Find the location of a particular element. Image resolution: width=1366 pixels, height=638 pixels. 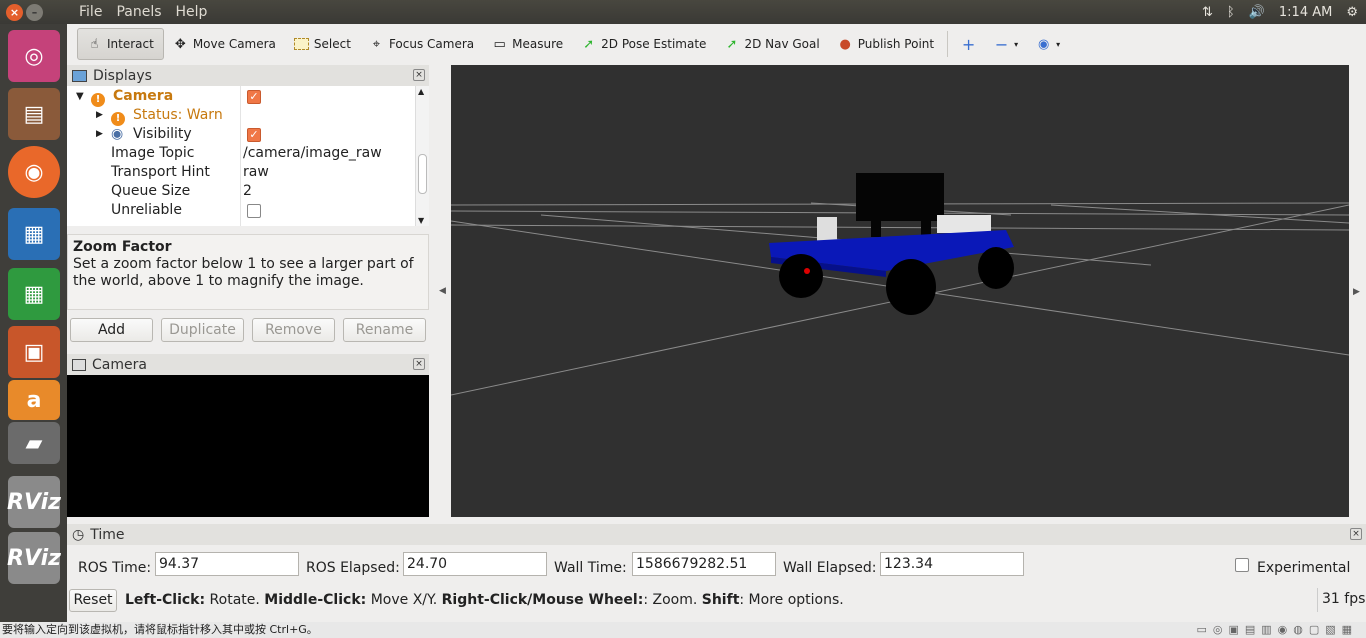

software-icon: ▰ is located at coordinates (34, 443).